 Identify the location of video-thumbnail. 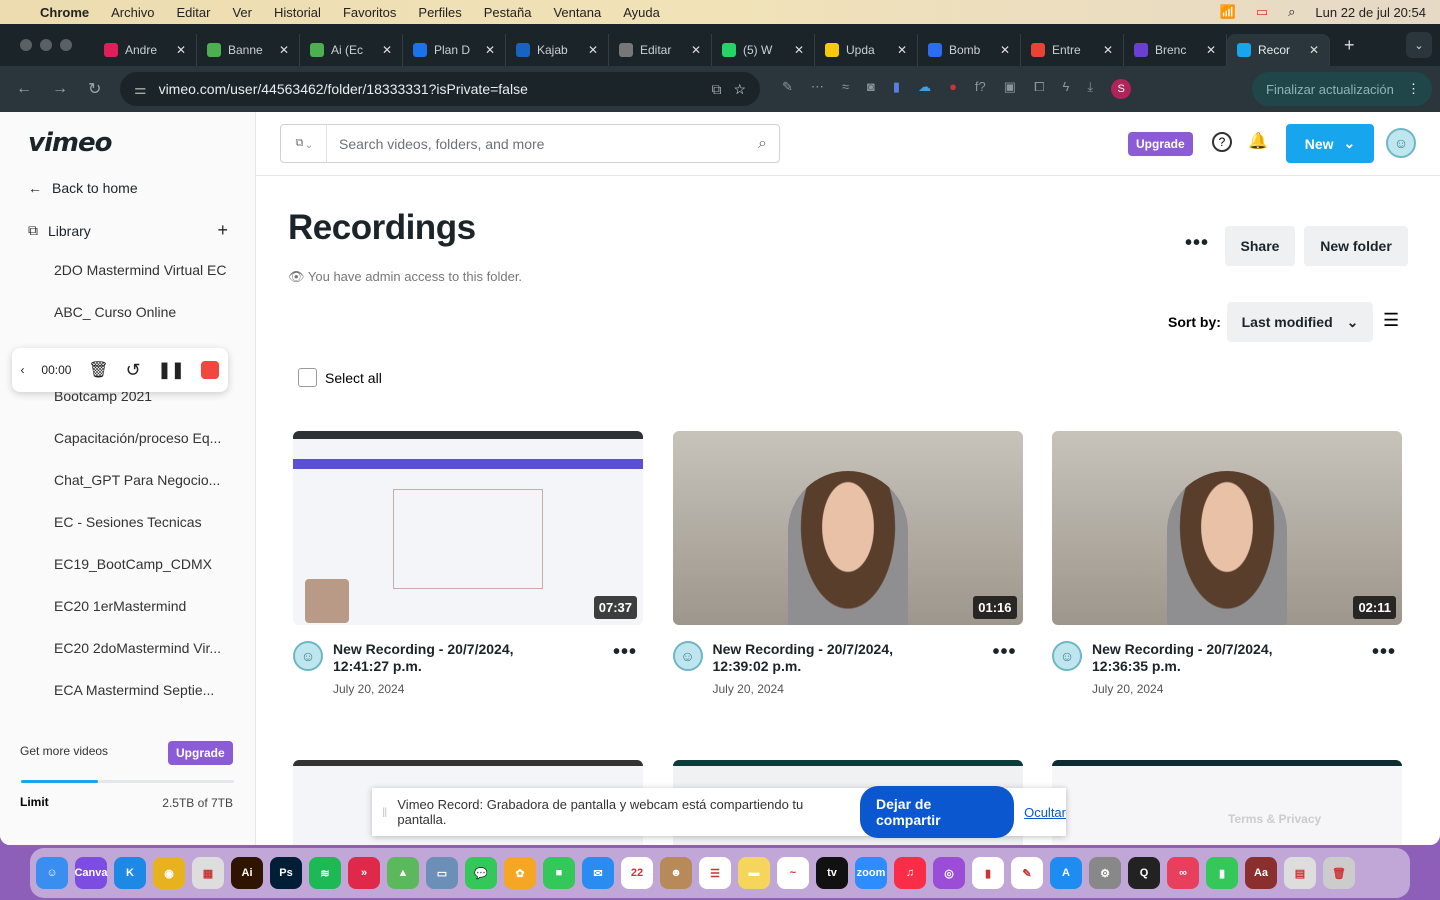
(1227, 802).